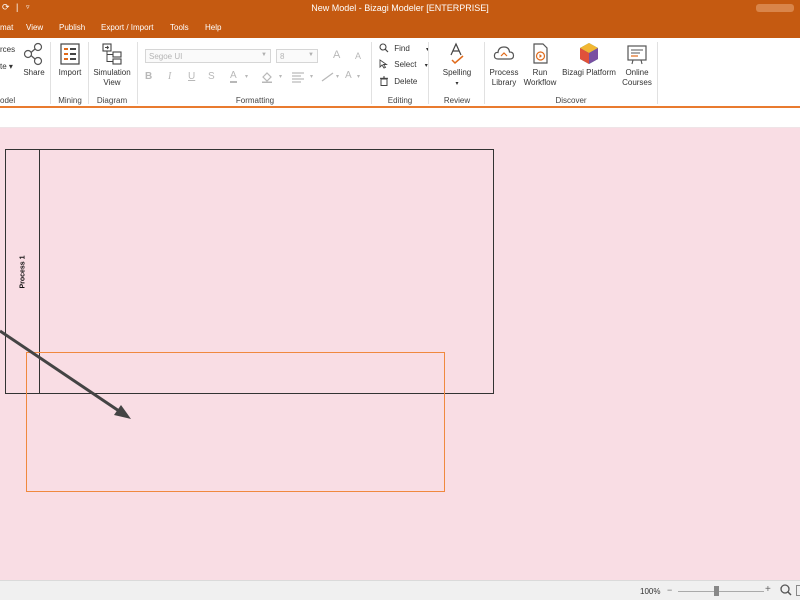 Image resolution: width=800 pixels, height=600 pixels. What do you see at coordinates (540, 82) in the screenshot?
I see `run-workflow-label-2: Workflow` at bounding box center [540, 82].